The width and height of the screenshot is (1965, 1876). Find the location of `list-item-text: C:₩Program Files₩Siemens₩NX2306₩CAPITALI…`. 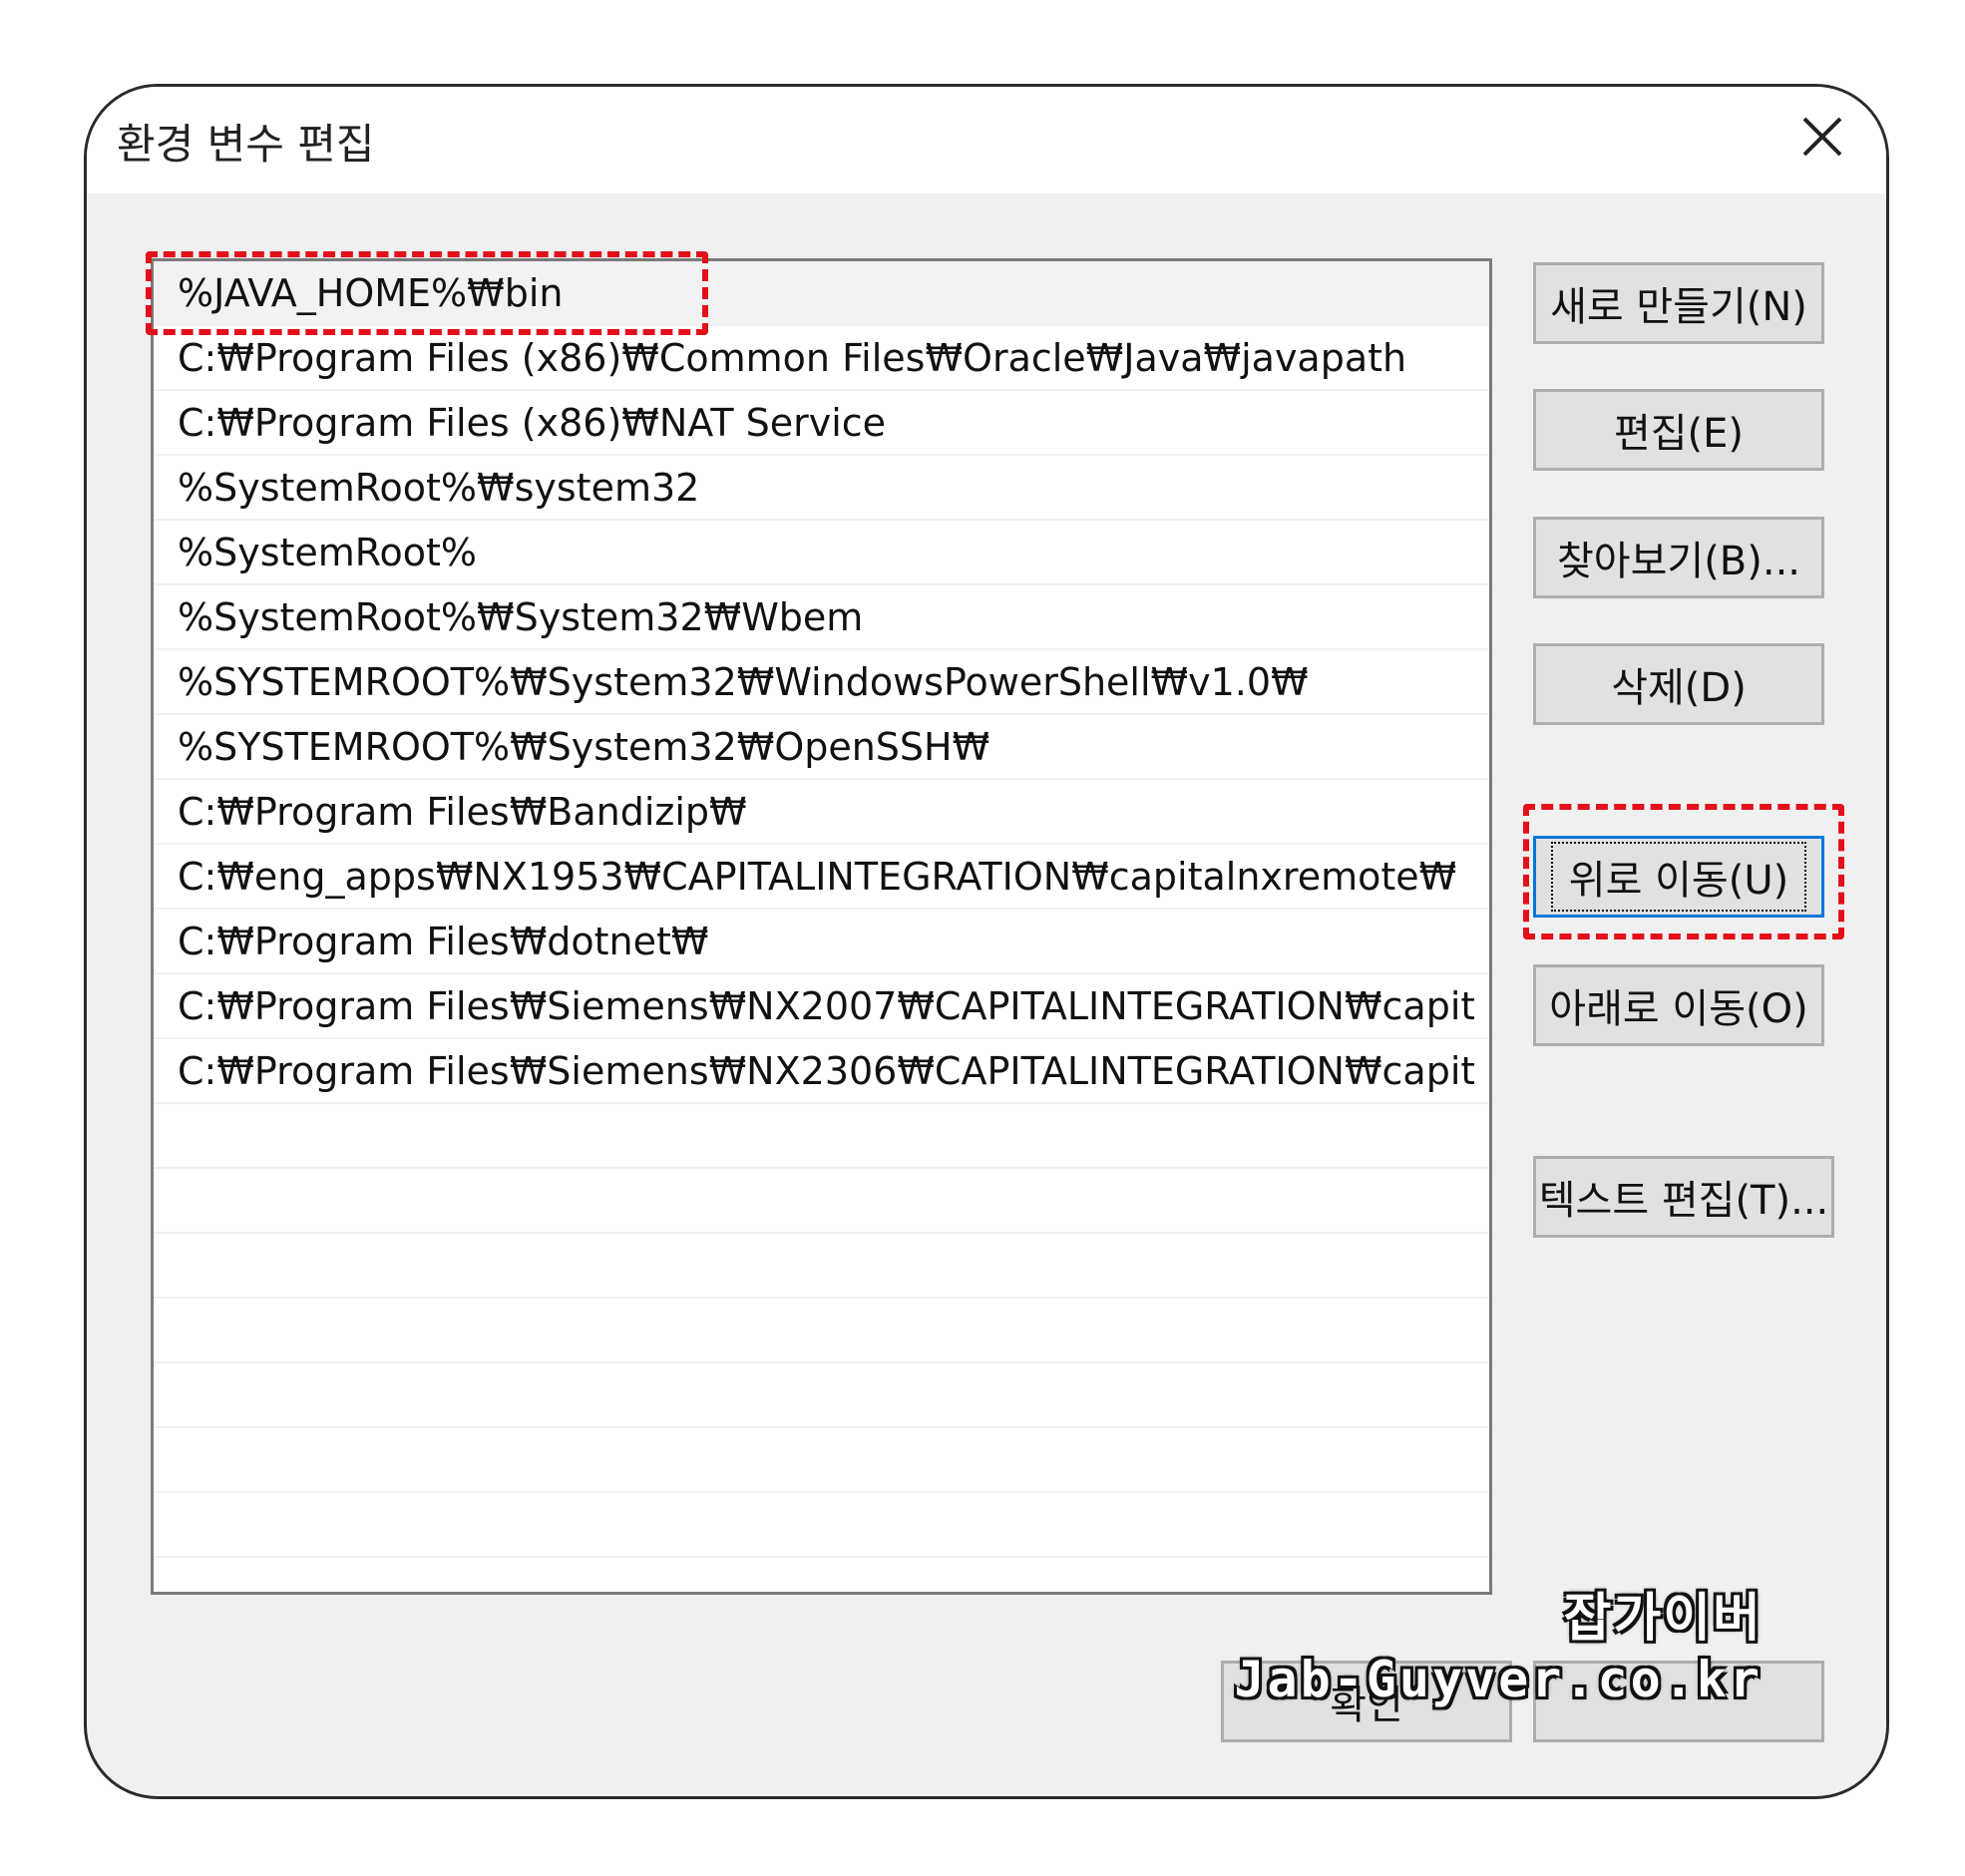

list-item-text: C:₩Program Files₩Siemens₩NX2306₩CAPITALI… is located at coordinates (826, 1071).